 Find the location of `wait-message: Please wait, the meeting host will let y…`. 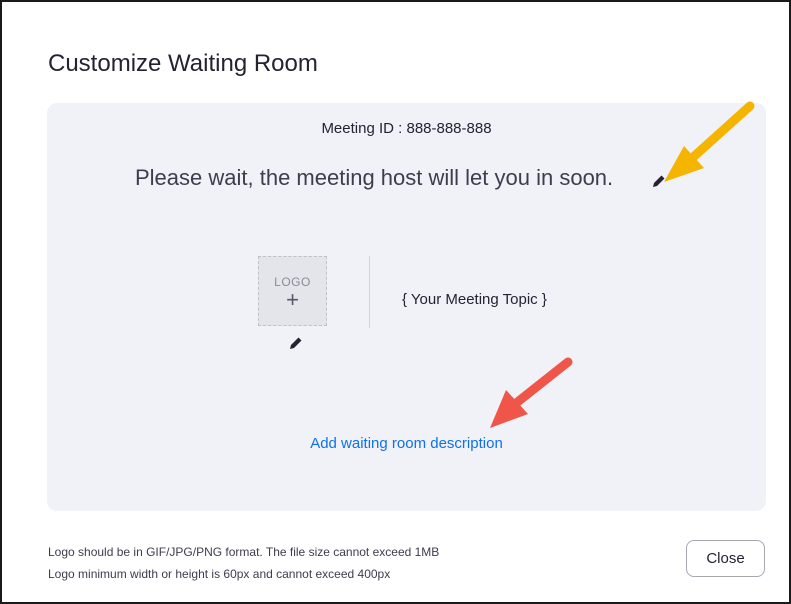

wait-message: Please wait, the meeting host will let y… is located at coordinates (374, 177).